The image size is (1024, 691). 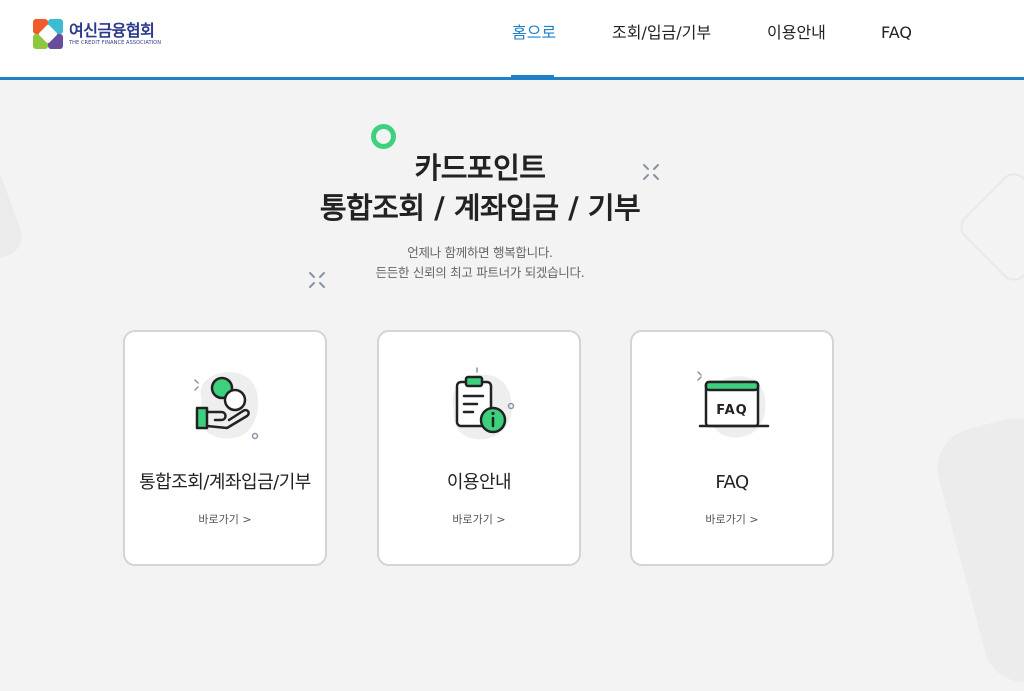 What do you see at coordinates (796, 33) in the screenshot?
I see `nav-guide: 이용안내` at bounding box center [796, 33].